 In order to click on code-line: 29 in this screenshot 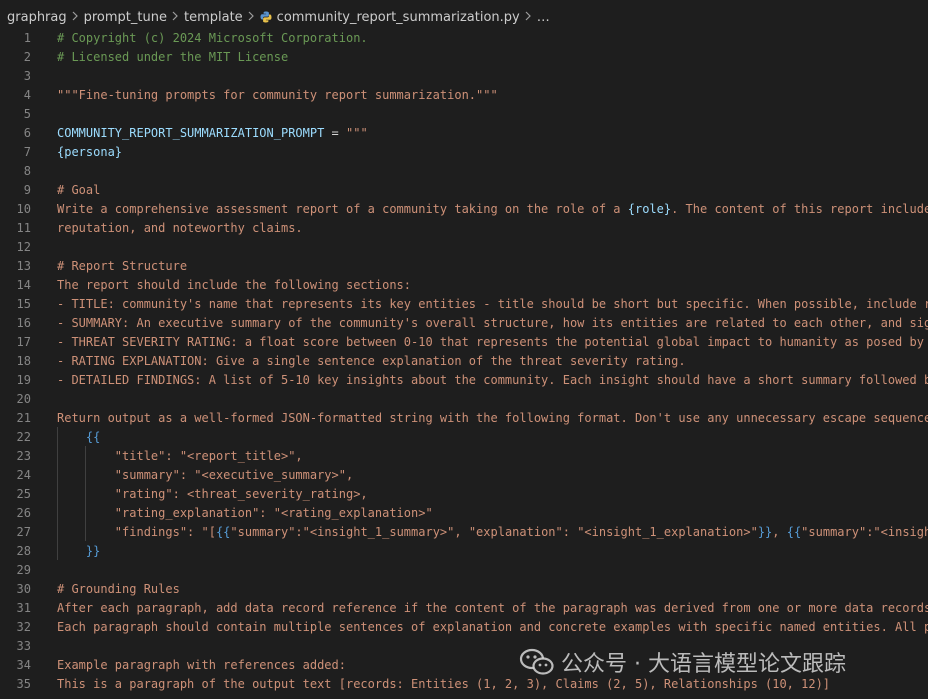, I will do `click(464, 570)`.